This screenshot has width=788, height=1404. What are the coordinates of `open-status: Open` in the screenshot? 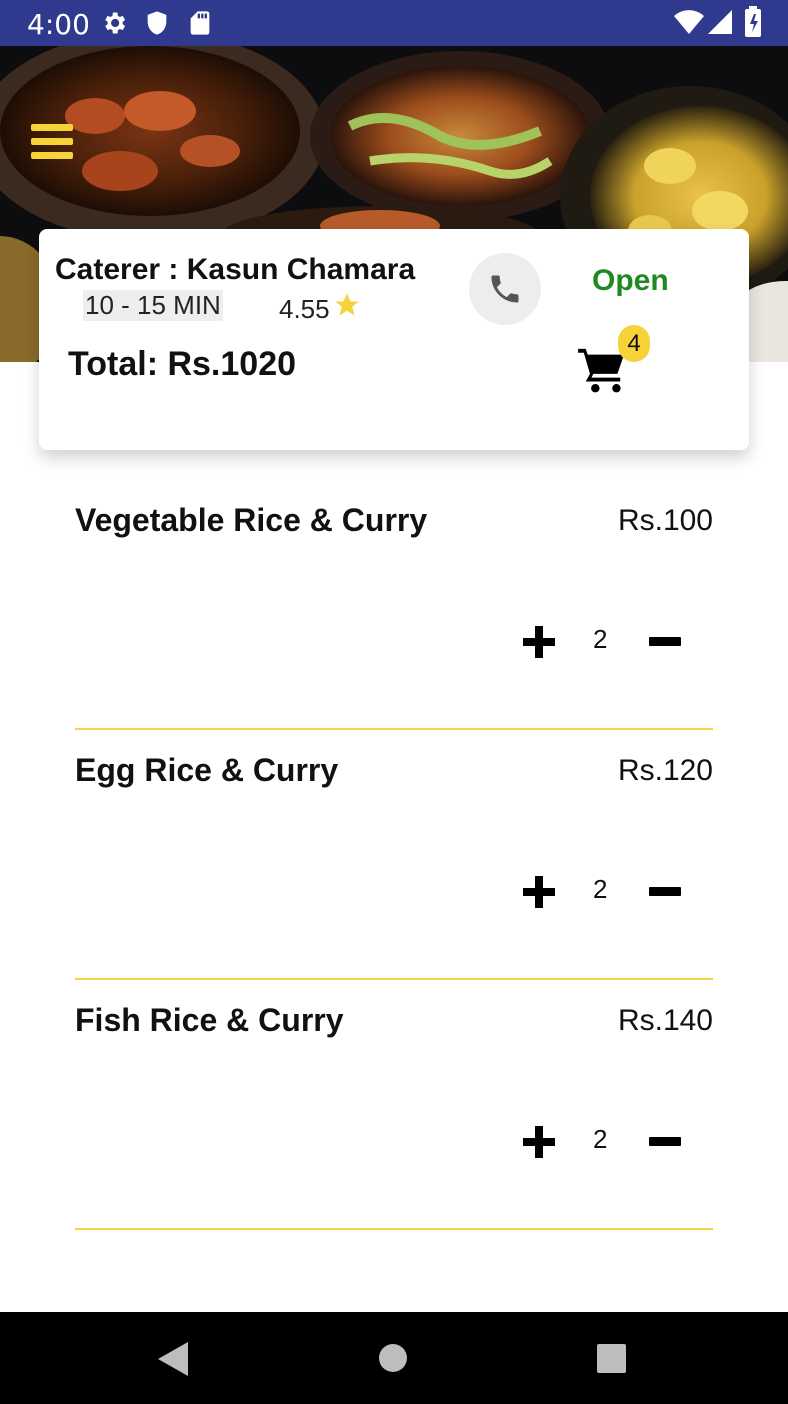 It's located at (630, 280).